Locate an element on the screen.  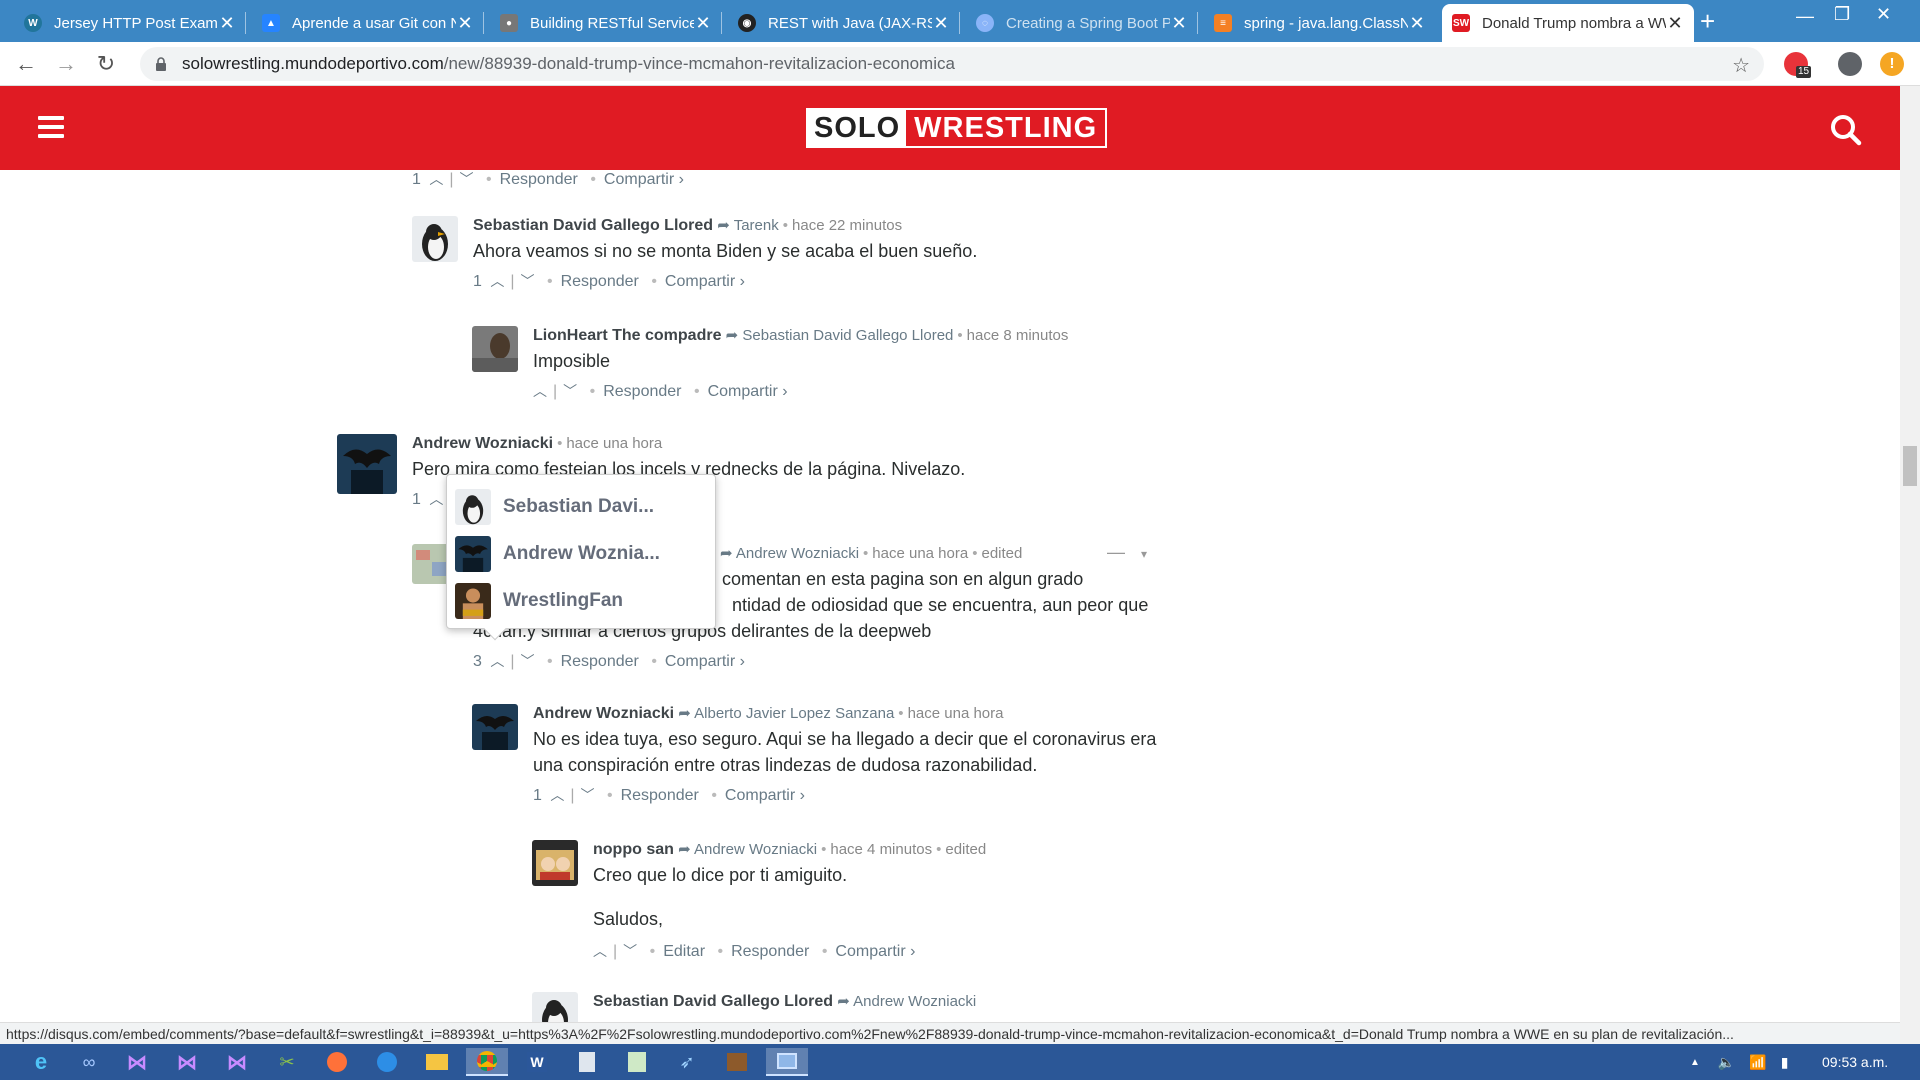
comment-author: LionHeart The compadre is located at coordinates (627, 335).